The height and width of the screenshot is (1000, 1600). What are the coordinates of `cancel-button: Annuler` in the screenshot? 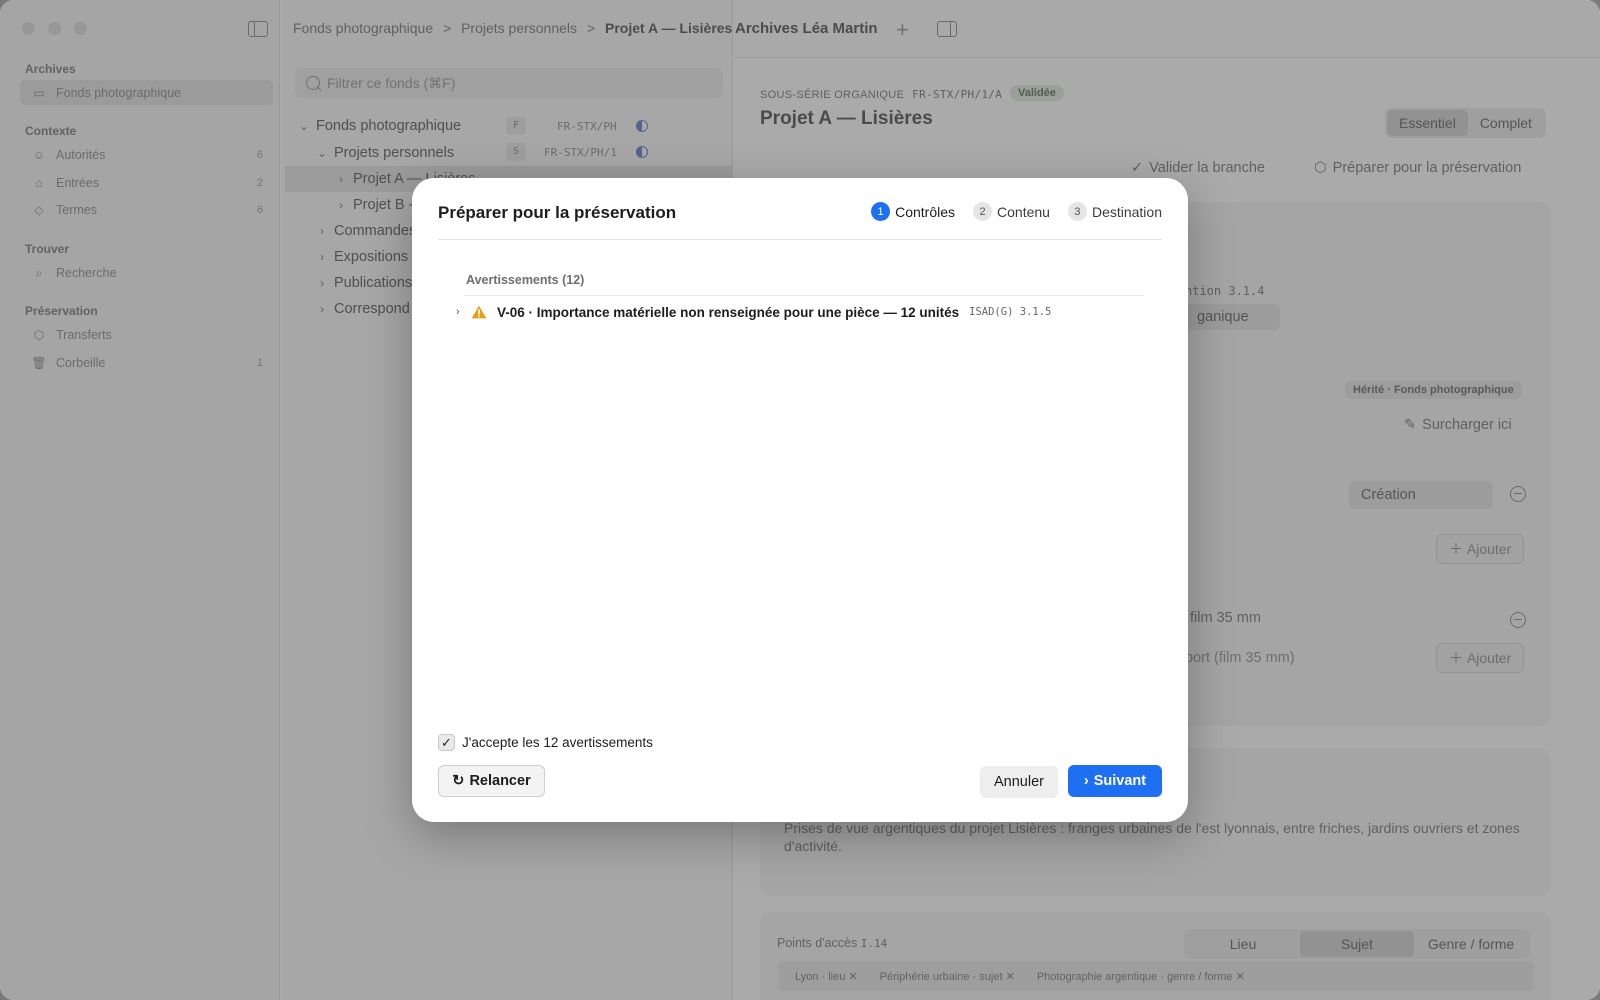 It's located at (1019, 782).